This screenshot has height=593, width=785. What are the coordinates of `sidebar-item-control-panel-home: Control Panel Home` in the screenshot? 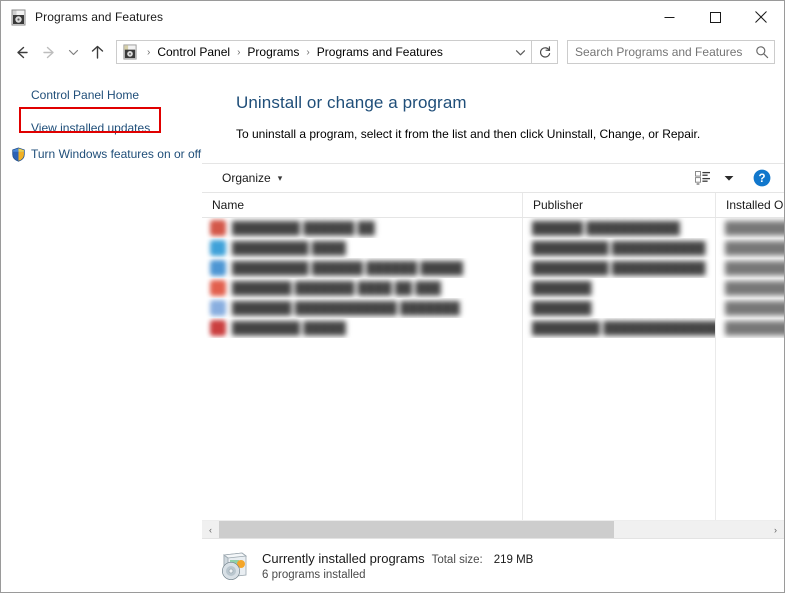 It's located at (101, 99).